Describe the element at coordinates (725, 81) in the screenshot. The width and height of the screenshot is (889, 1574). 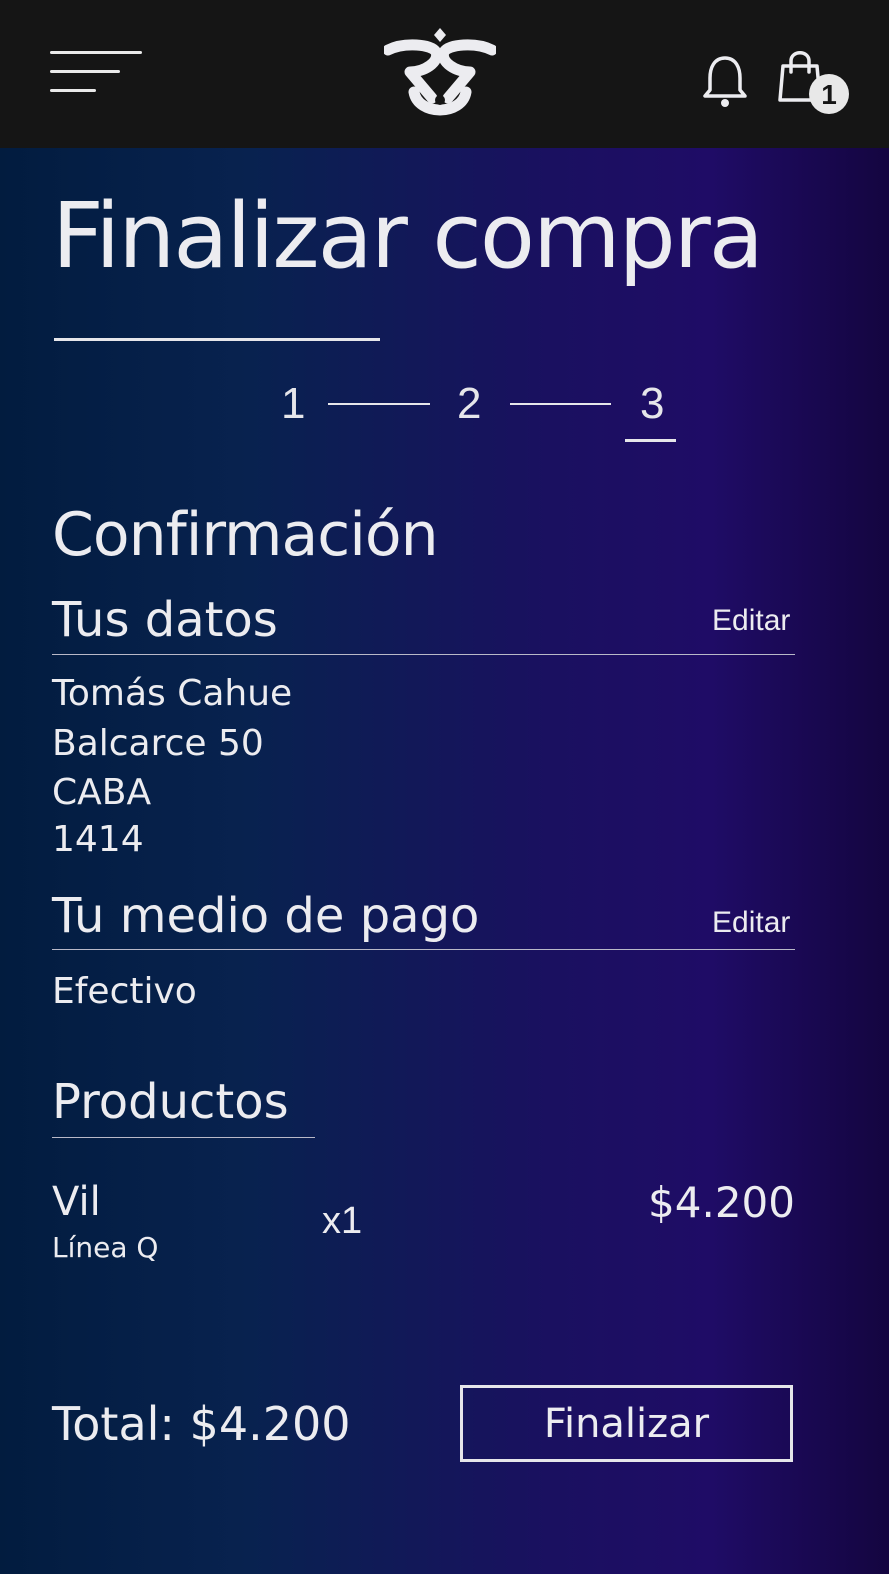
I see `bell-icon` at that location.